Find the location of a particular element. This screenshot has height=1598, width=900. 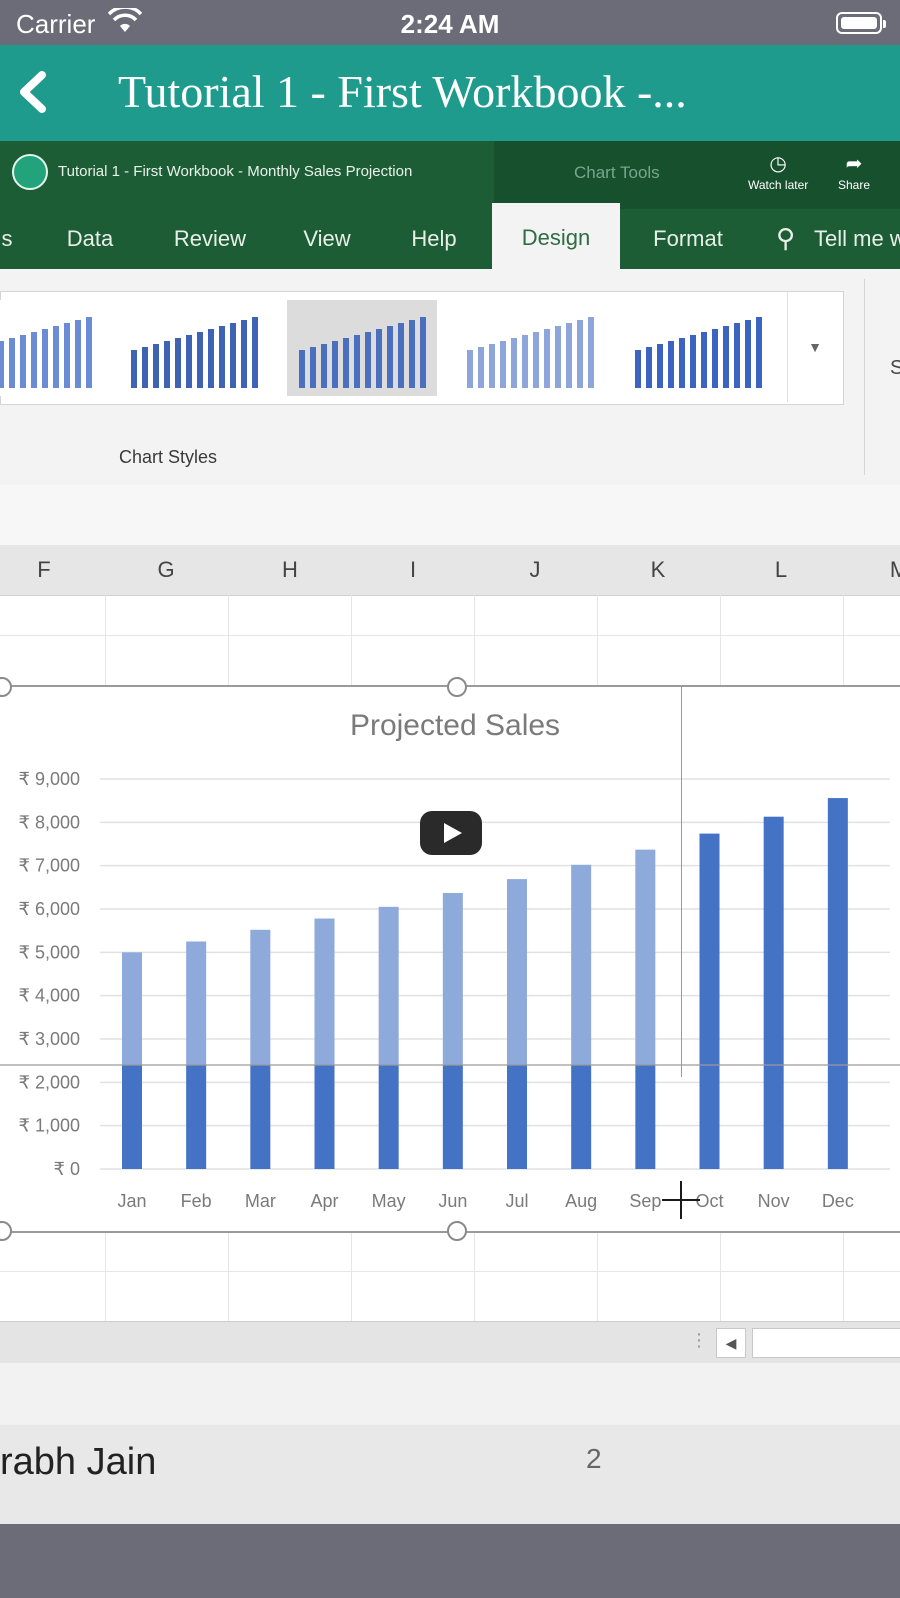

column-header-m: M is located at coordinates (892, 570).